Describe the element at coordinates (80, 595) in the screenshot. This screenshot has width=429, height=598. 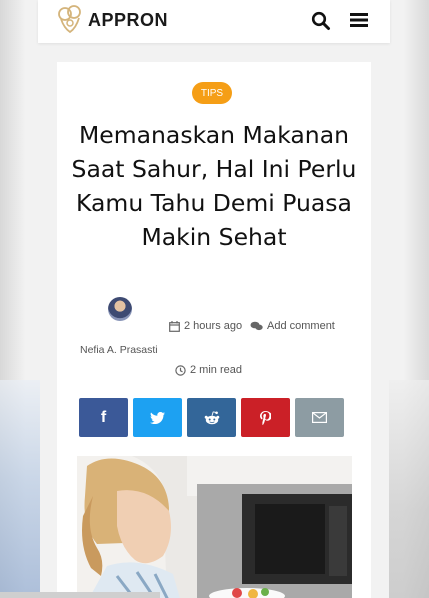
I see `scroll-indicator` at that location.